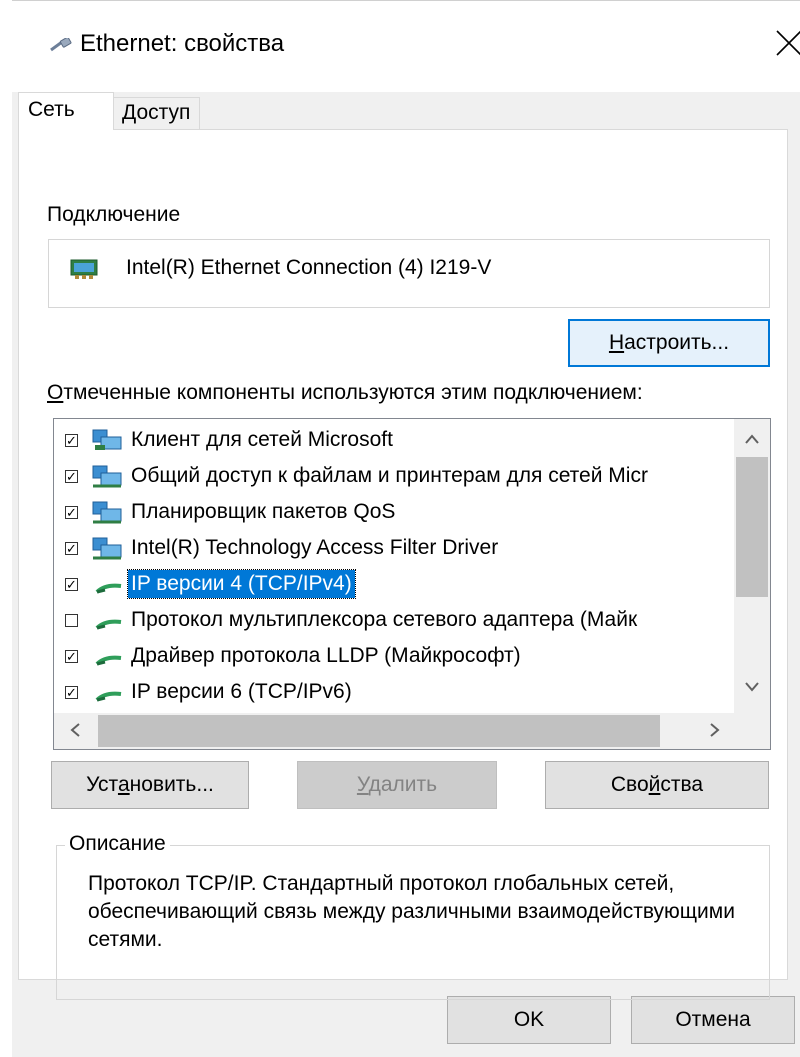 The image size is (800, 1057). Describe the element at coordinates (71, 620) in the screenshot. I see `checkbox` at that location.